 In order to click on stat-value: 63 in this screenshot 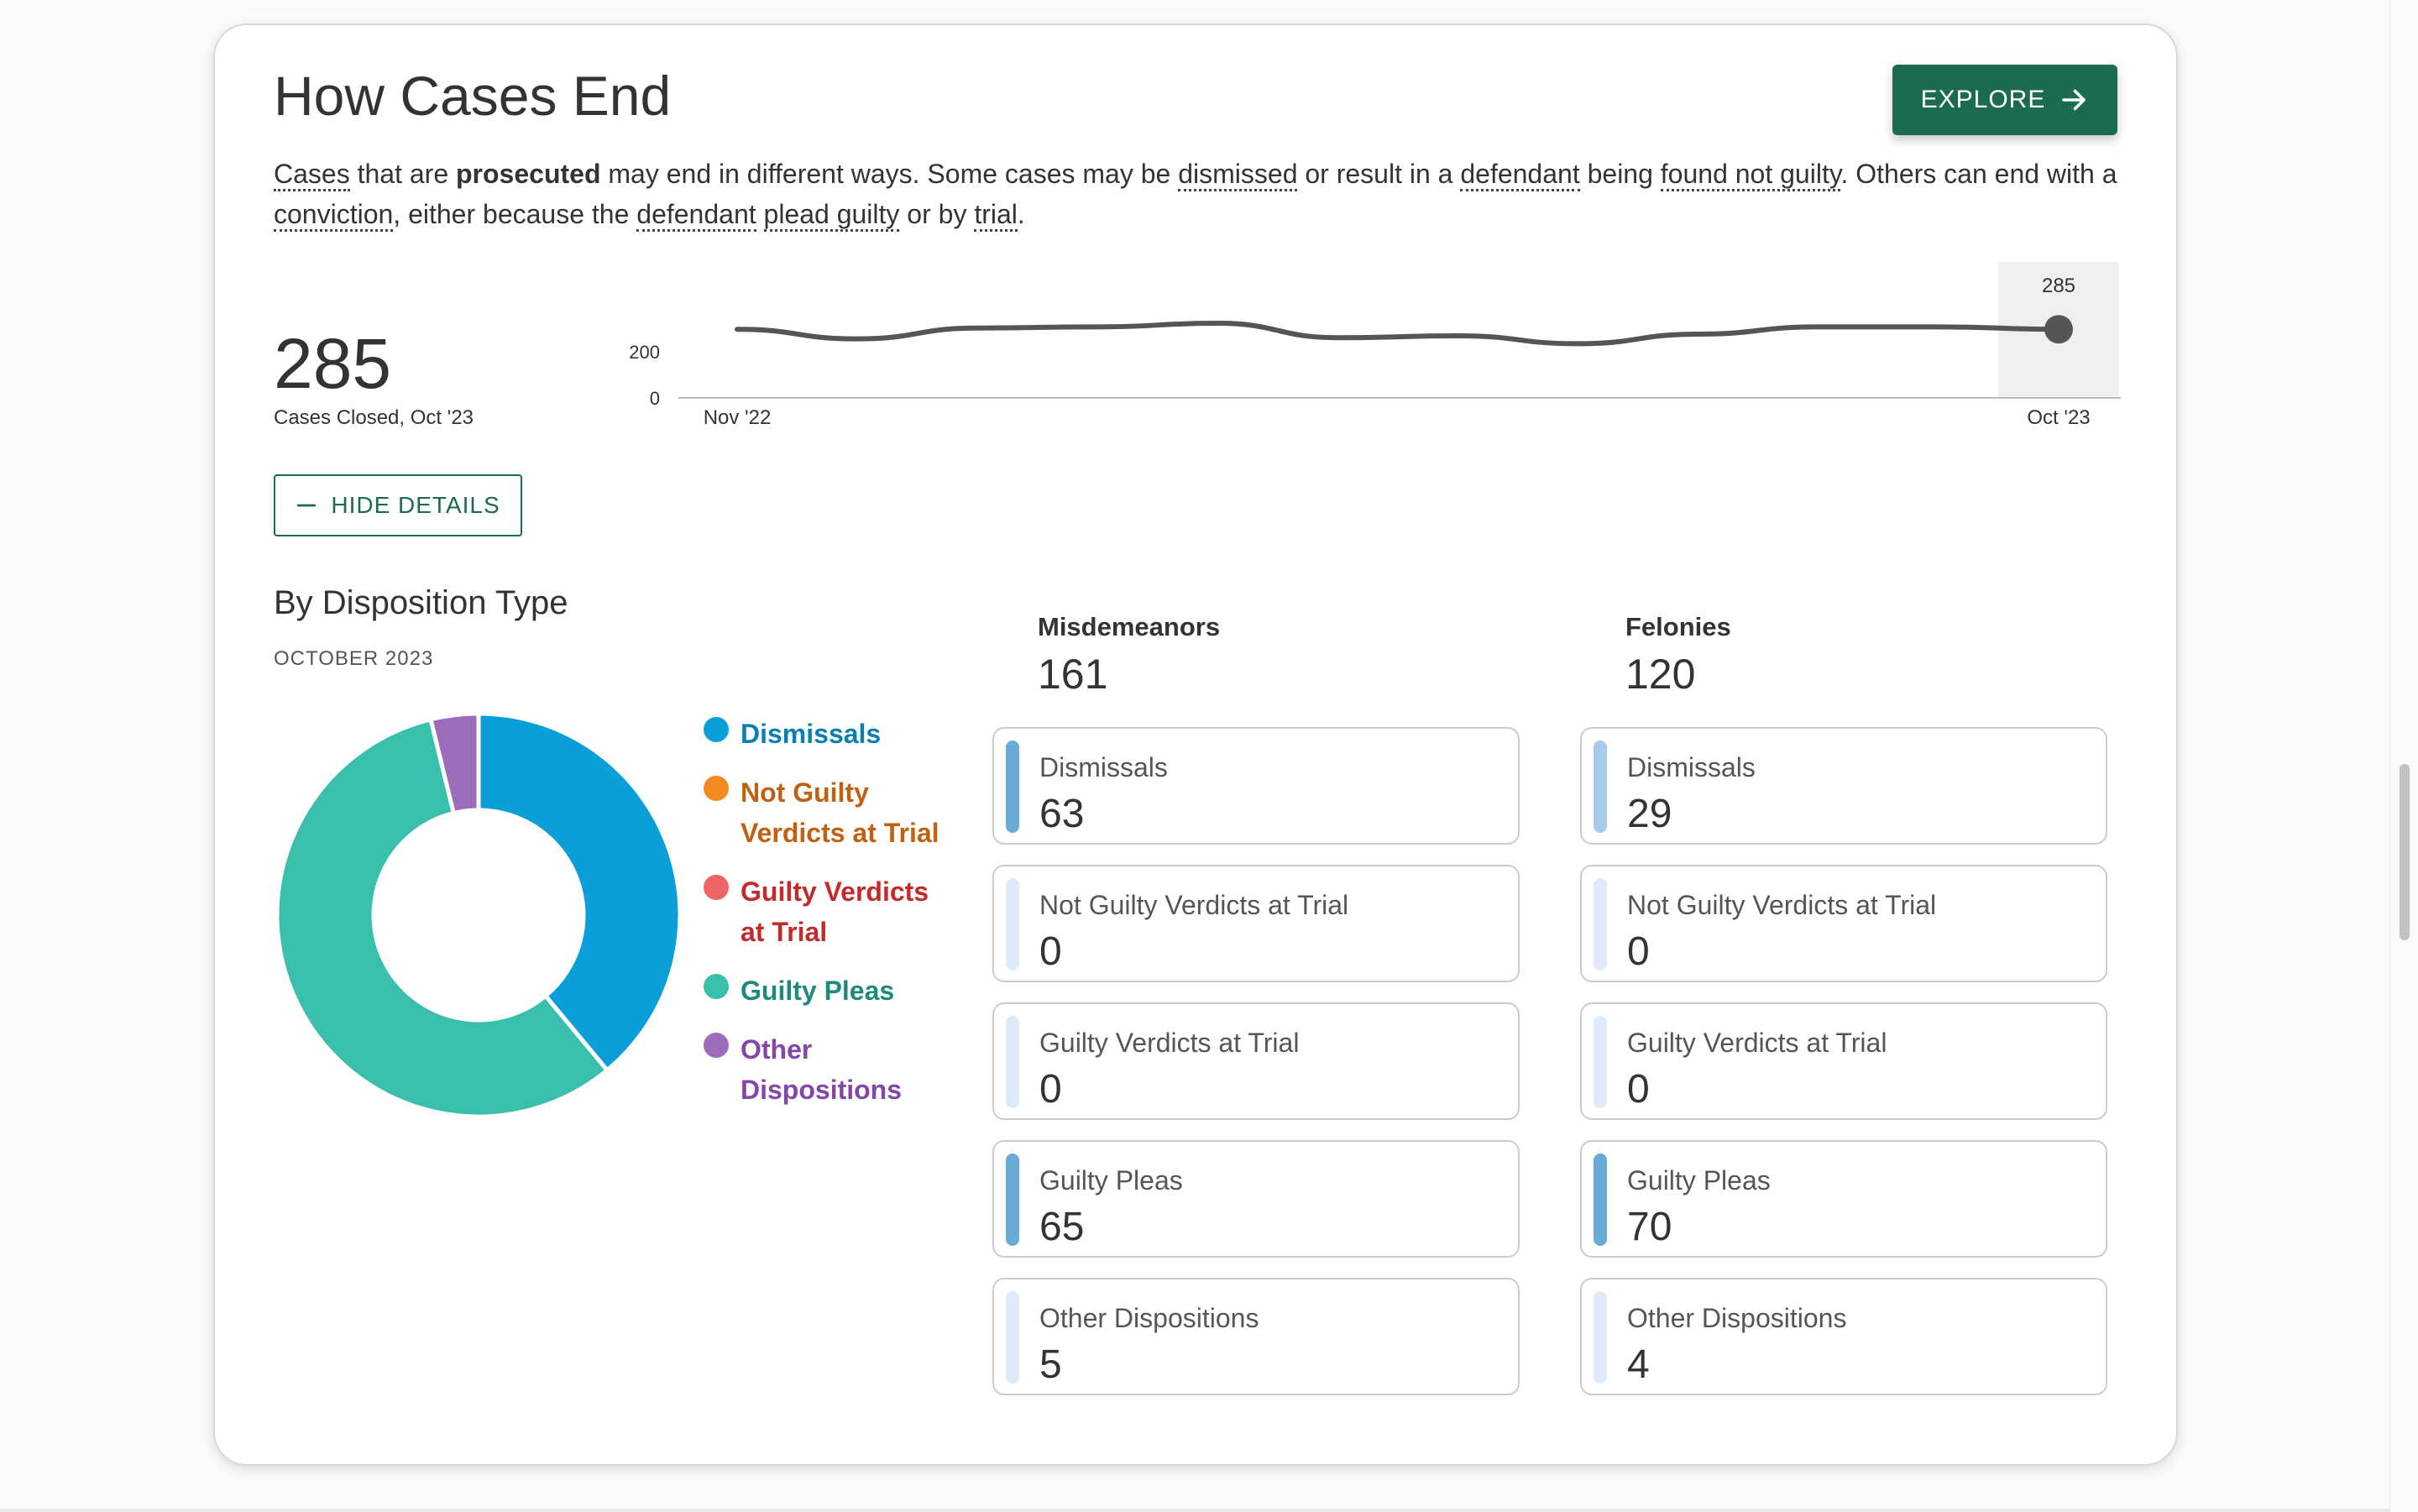, I will do `click(1062, 814)`.